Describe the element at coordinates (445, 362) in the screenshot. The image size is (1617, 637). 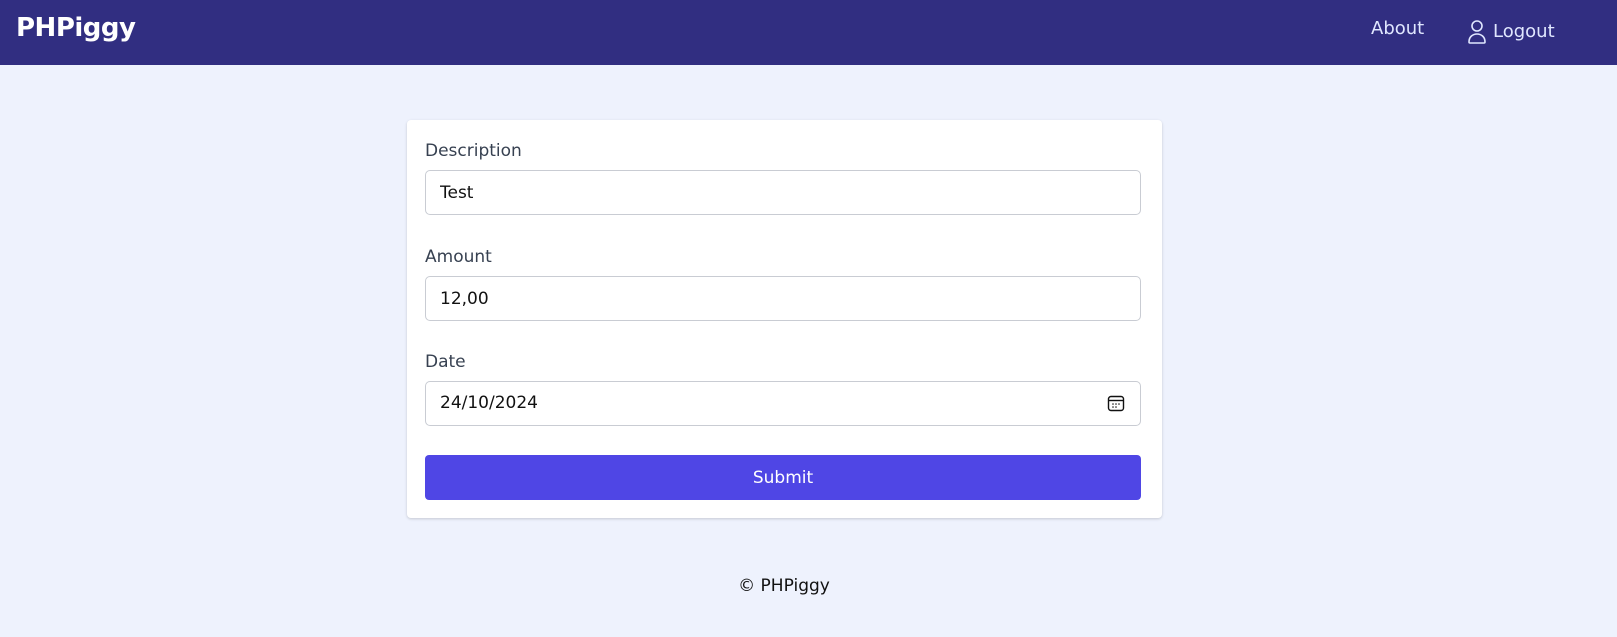
I see `date-label: Date` at that location.